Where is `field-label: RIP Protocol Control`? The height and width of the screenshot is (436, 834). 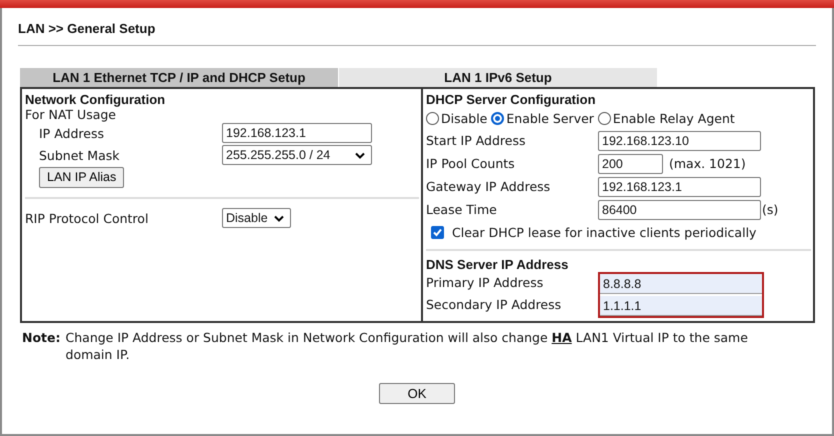
field-label: RIP Protocol Control is located at coordinates (87, 218).